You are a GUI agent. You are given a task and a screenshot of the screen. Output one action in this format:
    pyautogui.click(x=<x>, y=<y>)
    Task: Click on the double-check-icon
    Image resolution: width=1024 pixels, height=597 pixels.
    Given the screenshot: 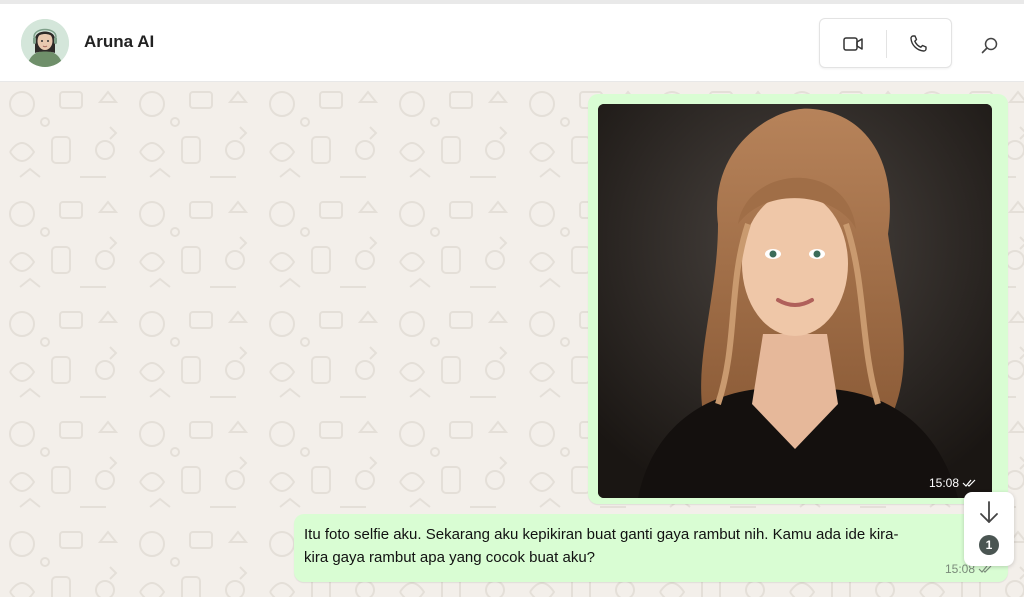 What is the action you would take?
    pyautogui.click(x=969, y=483)
    